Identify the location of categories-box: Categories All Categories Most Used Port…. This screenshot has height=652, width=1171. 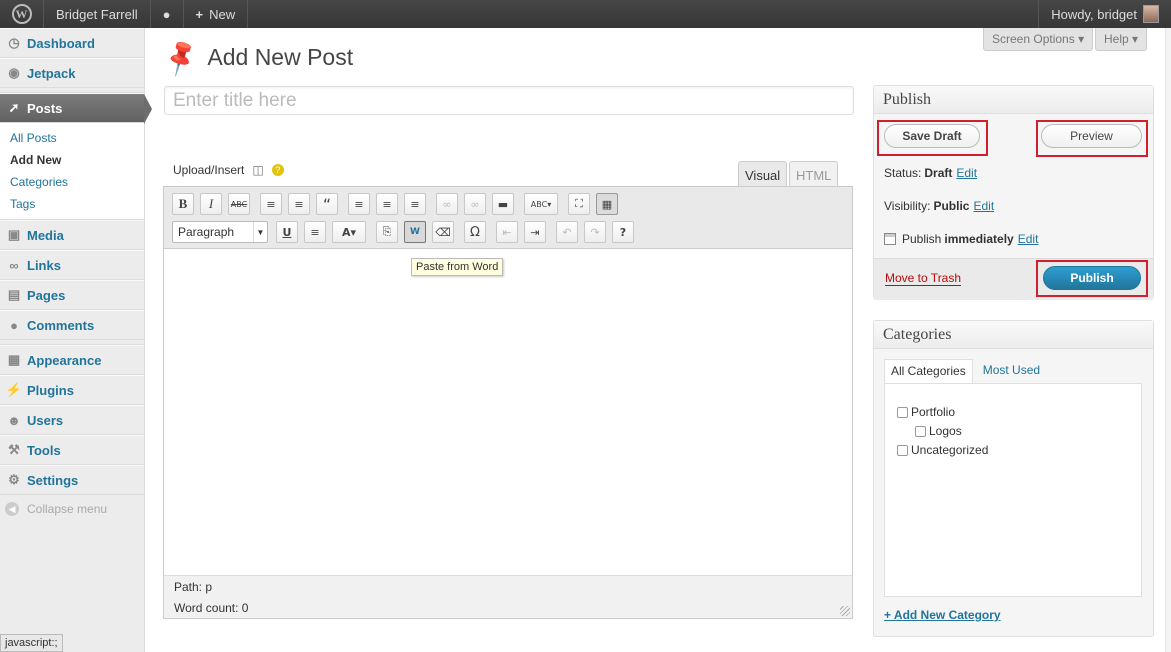
(1013, 478).